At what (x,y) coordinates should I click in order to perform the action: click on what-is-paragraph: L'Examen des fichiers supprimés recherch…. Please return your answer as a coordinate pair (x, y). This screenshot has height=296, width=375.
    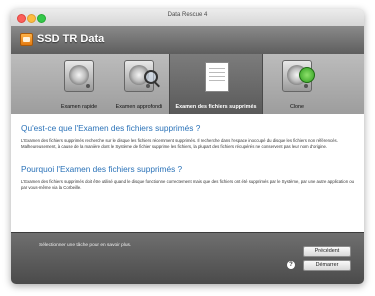
    Looking at the image, I should click on (179, 143).